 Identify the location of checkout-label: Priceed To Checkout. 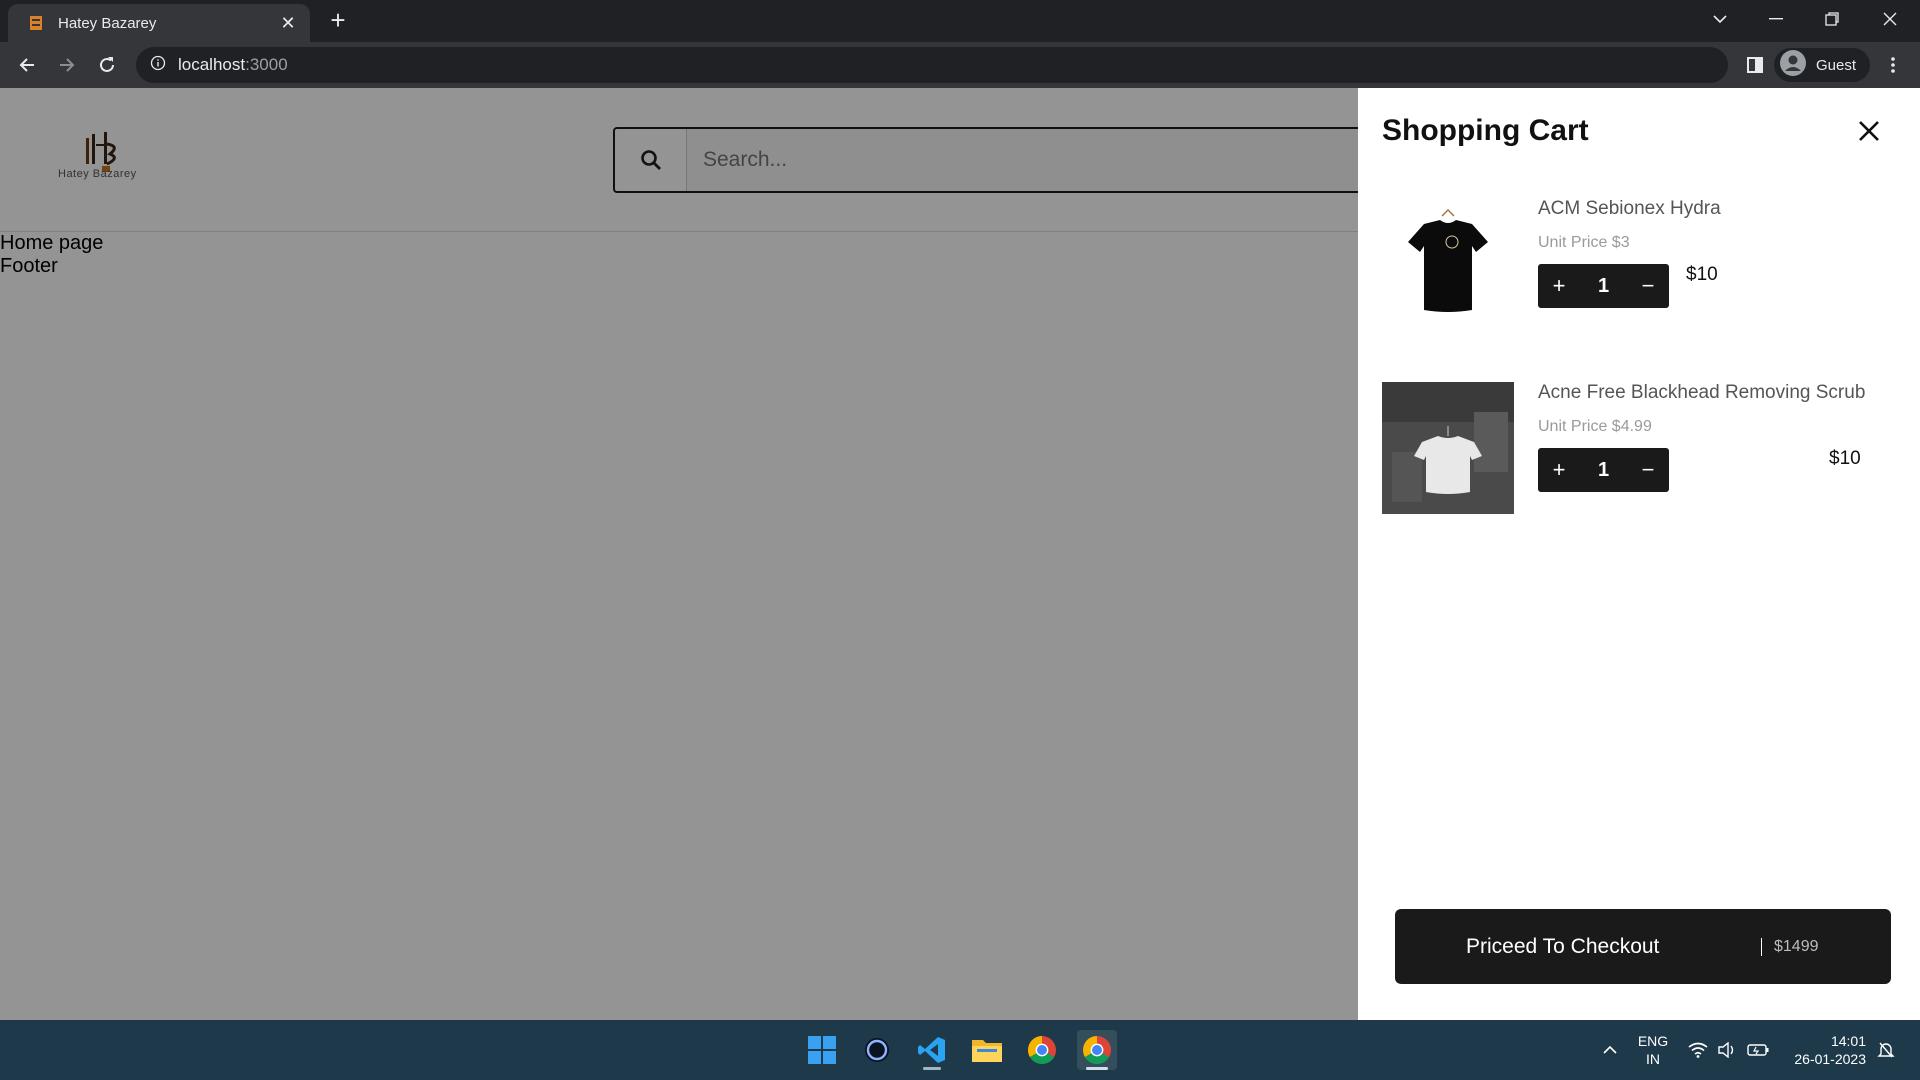
(1563, 946).